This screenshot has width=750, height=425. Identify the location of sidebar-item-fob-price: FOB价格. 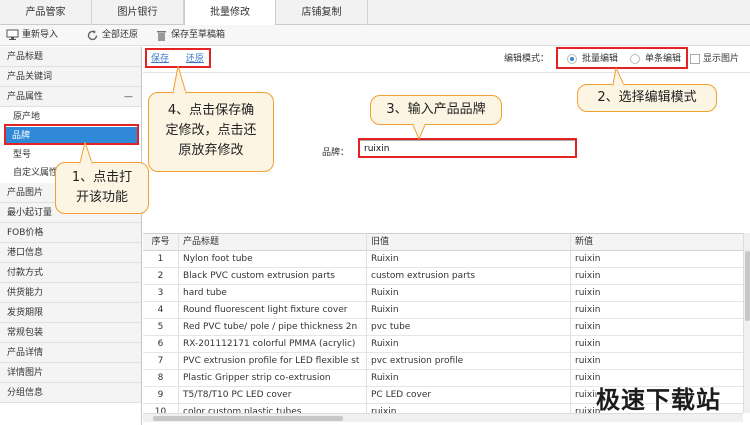
(70, 233).